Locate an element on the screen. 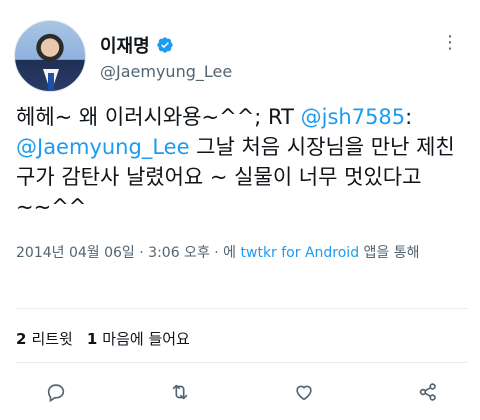 This screenshot has height=420, width=480. engagement-stats: 2 리트윗 1 마음에 들어요 is located at coordinates (103, 338).